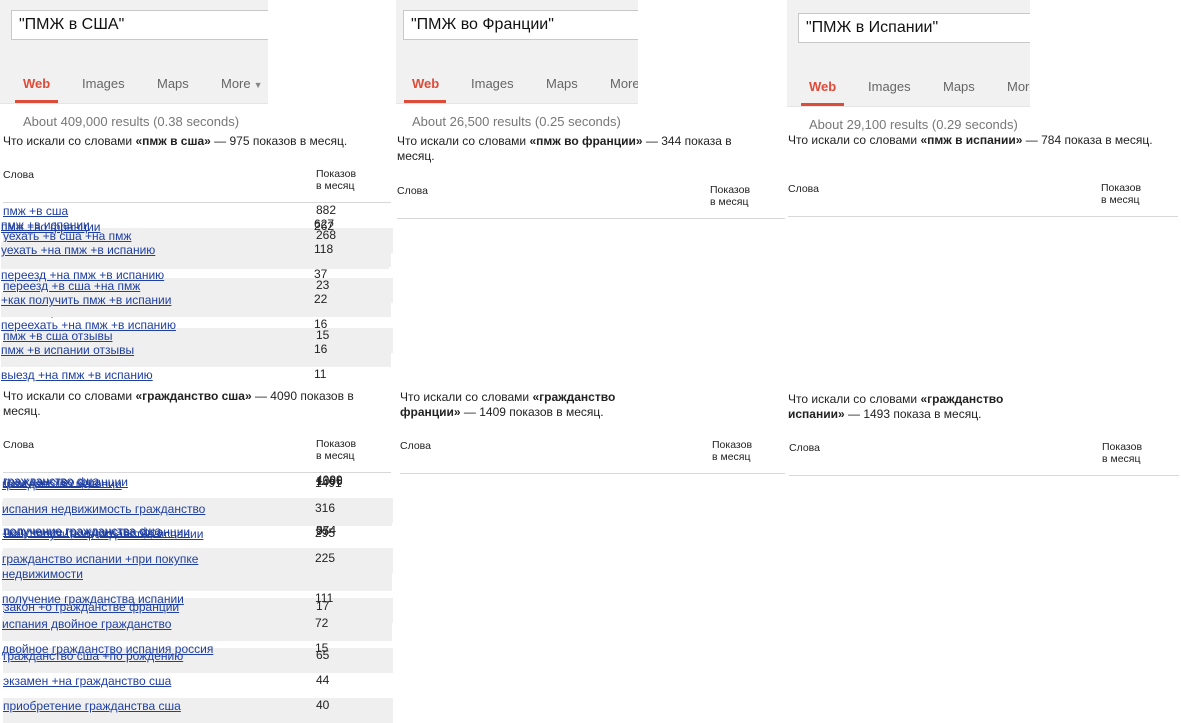 This screenshot has height=723, width=1181. What do you see at coordinates (913, 124) in the screenshot?
I see `results-stats: About 29,100 results (0.29 seconds)` at bounding box center [913, 124].